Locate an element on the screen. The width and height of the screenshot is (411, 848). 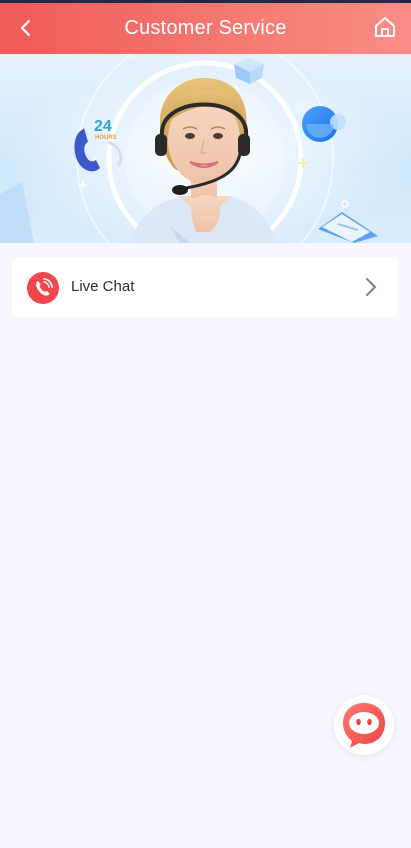
app-header: Customer Service is located at coordinates (205, 28).